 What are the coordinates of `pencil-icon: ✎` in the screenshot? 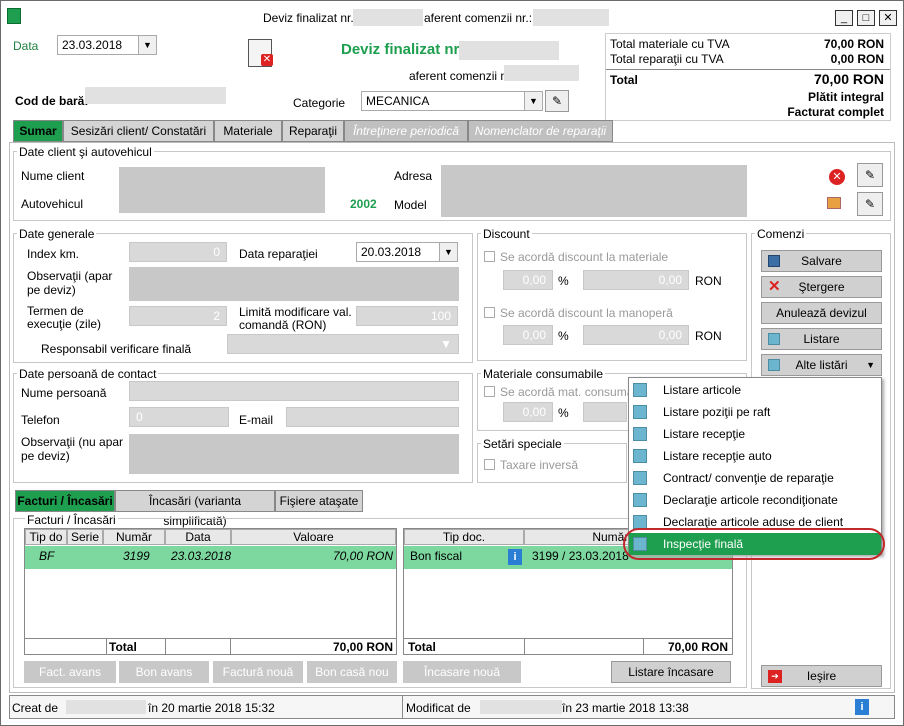 It's located at (557, 101).